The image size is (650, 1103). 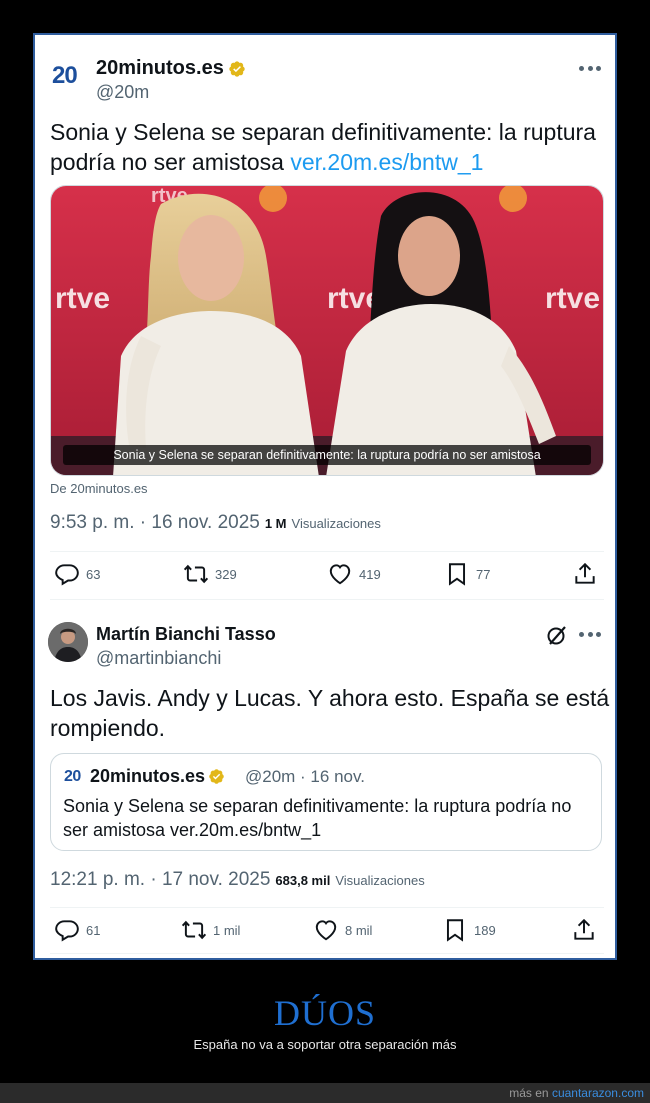 What do you see at coordinates (354, 574) in the screenshot?
I see `like-button: 419` at bounding box center [354, 574].